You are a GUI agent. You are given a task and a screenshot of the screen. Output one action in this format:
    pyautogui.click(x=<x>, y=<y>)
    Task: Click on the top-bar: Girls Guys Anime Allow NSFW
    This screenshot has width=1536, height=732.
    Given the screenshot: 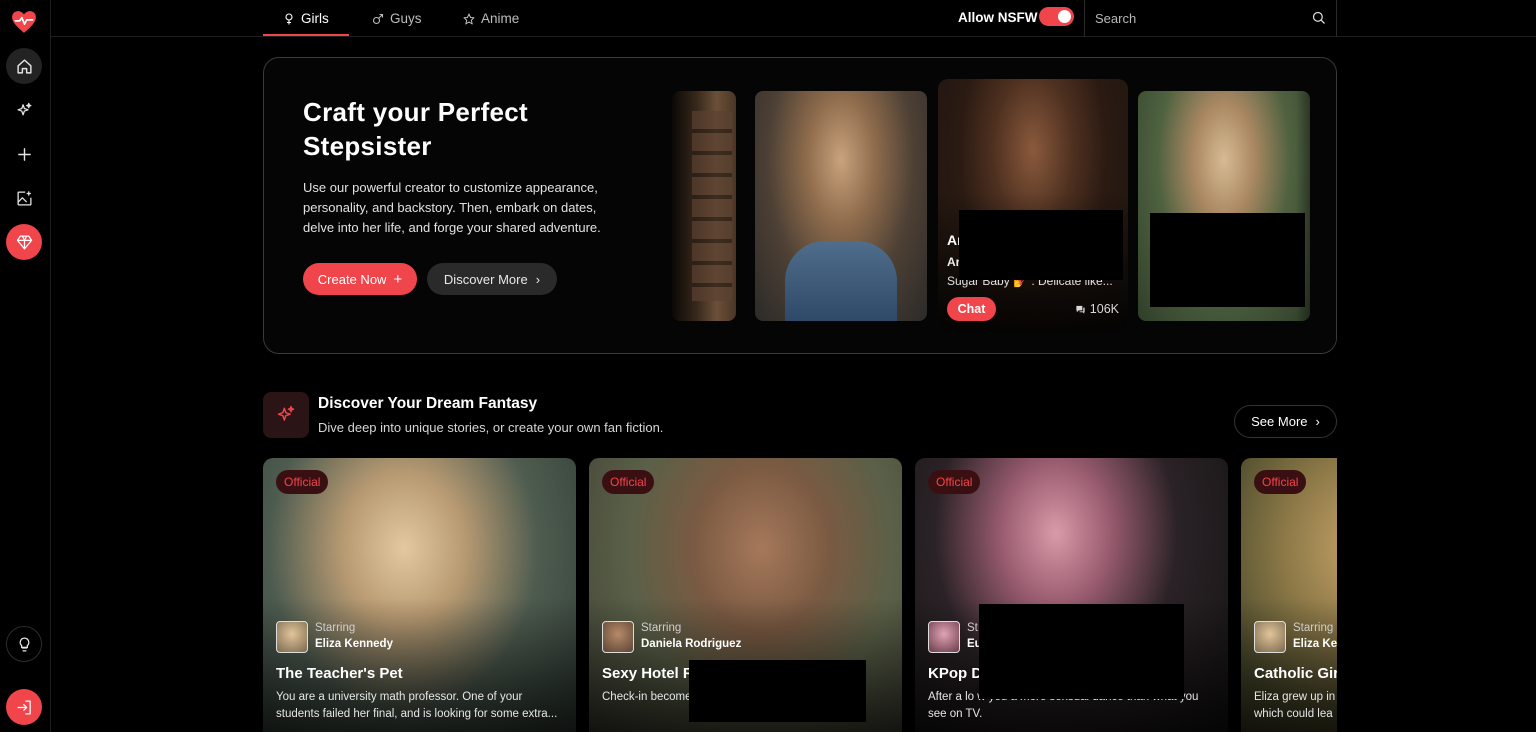 What is the action you would take?
    pyautogui.click(x=793, y=18)
    